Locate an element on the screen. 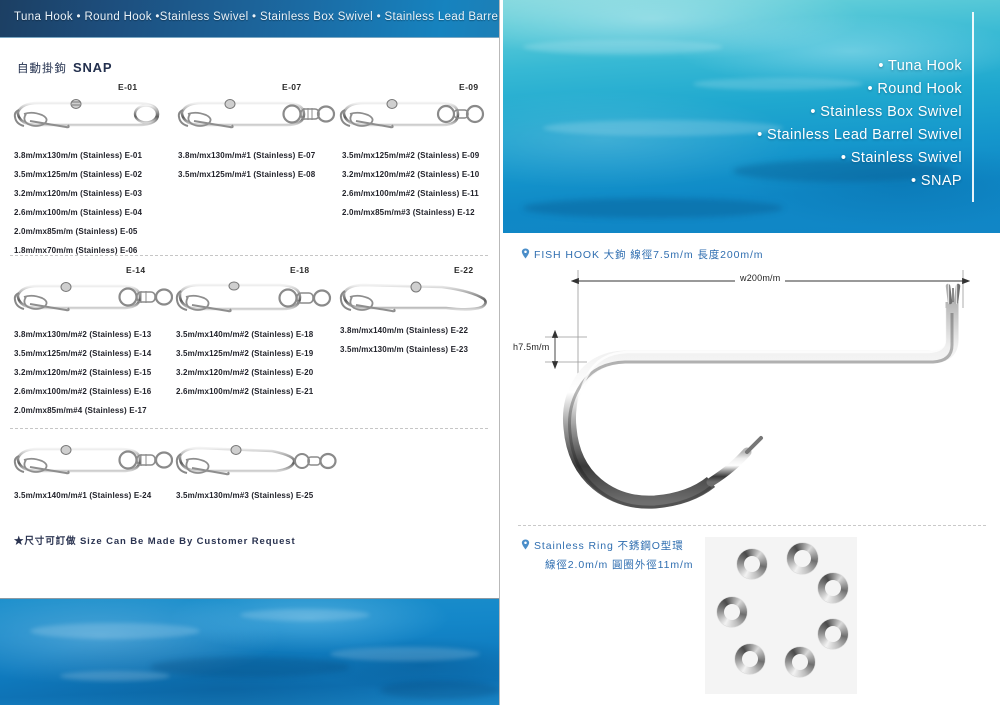 The height and width of the screenshot is (705, 1000). product-code-label: E-22 is located at coordinates (464, 270).